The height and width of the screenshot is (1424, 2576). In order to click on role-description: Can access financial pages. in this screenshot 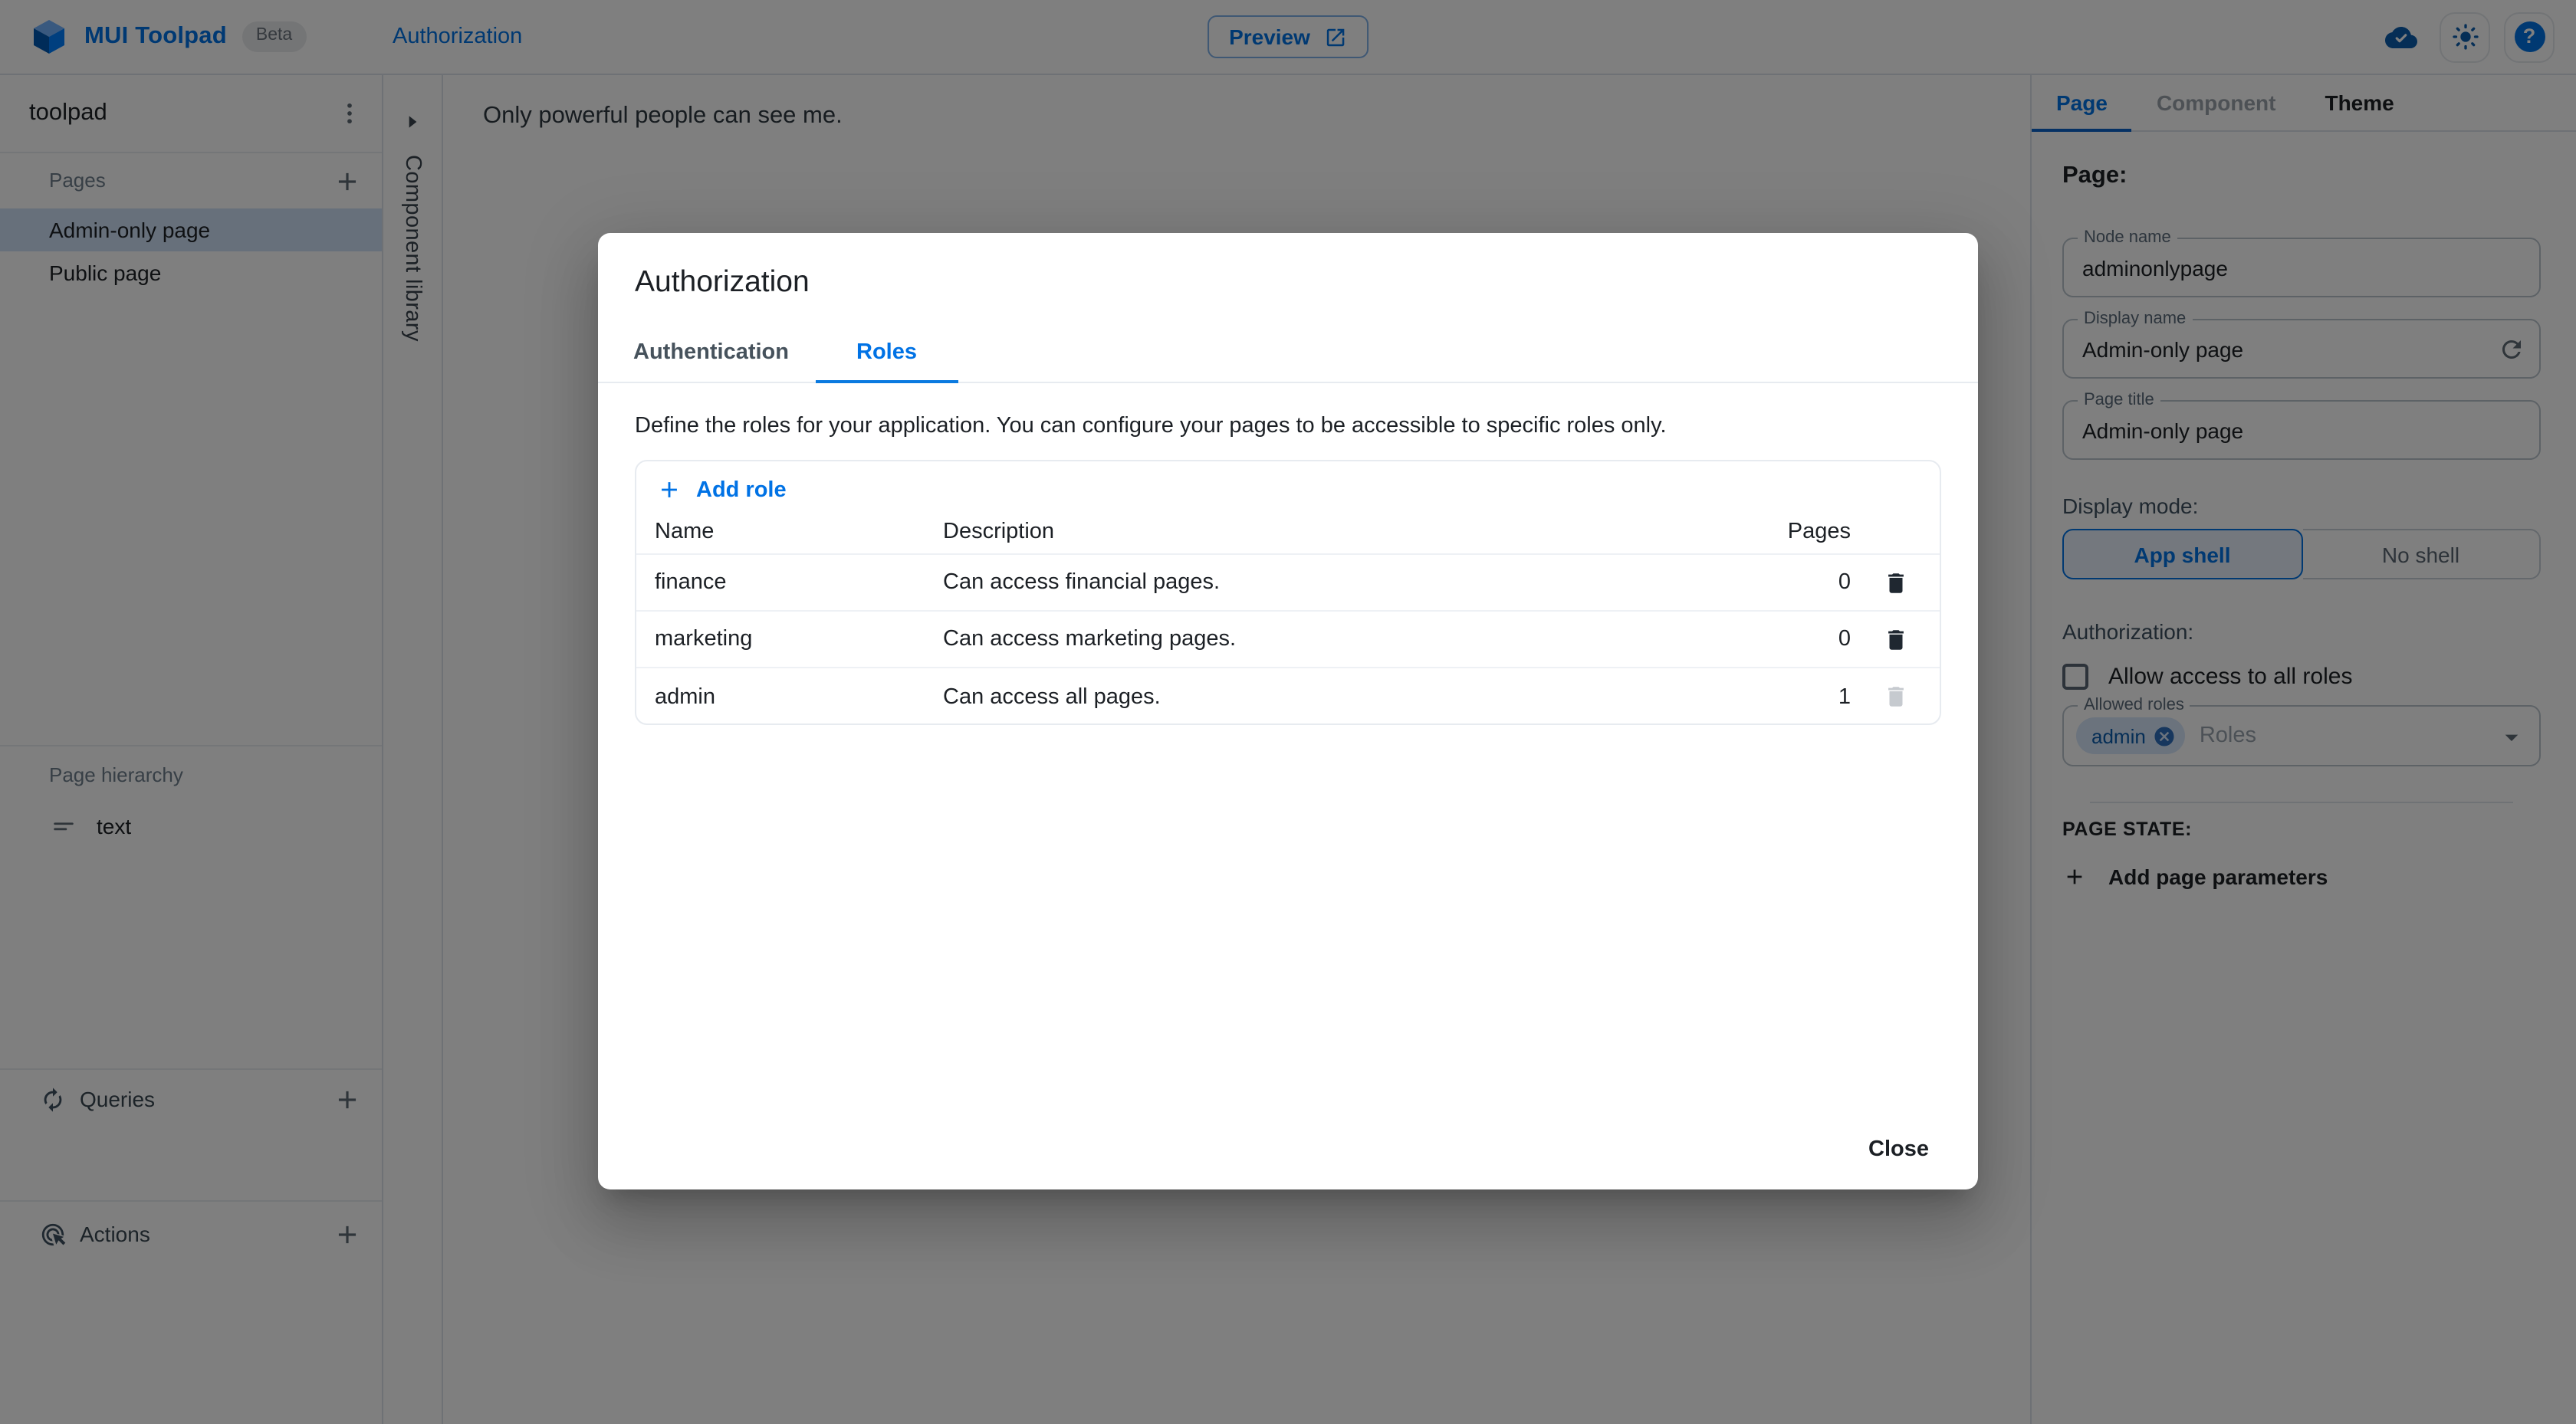, I will do `click(1082, 582)`.